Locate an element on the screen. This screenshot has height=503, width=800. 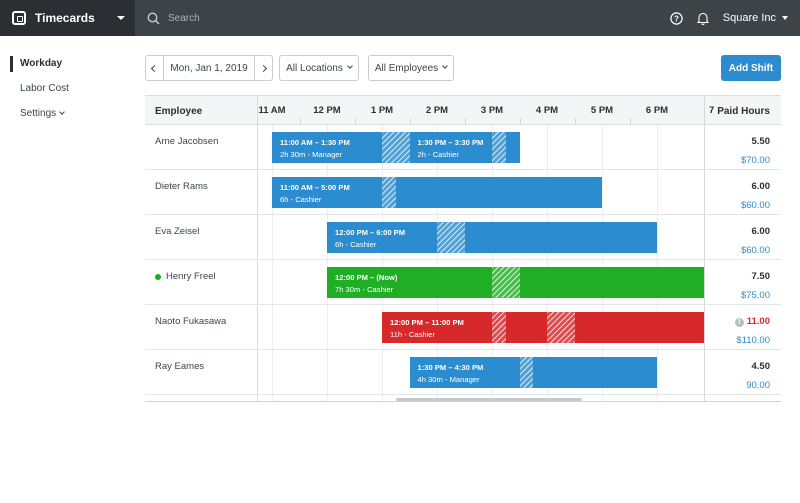
caret-down-icon is located at coordinates (785, 18).